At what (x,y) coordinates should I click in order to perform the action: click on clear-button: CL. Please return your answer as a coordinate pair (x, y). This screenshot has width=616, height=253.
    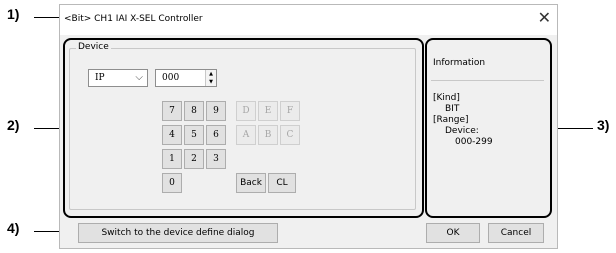
    Looking at the image, I should click on (282, 183).